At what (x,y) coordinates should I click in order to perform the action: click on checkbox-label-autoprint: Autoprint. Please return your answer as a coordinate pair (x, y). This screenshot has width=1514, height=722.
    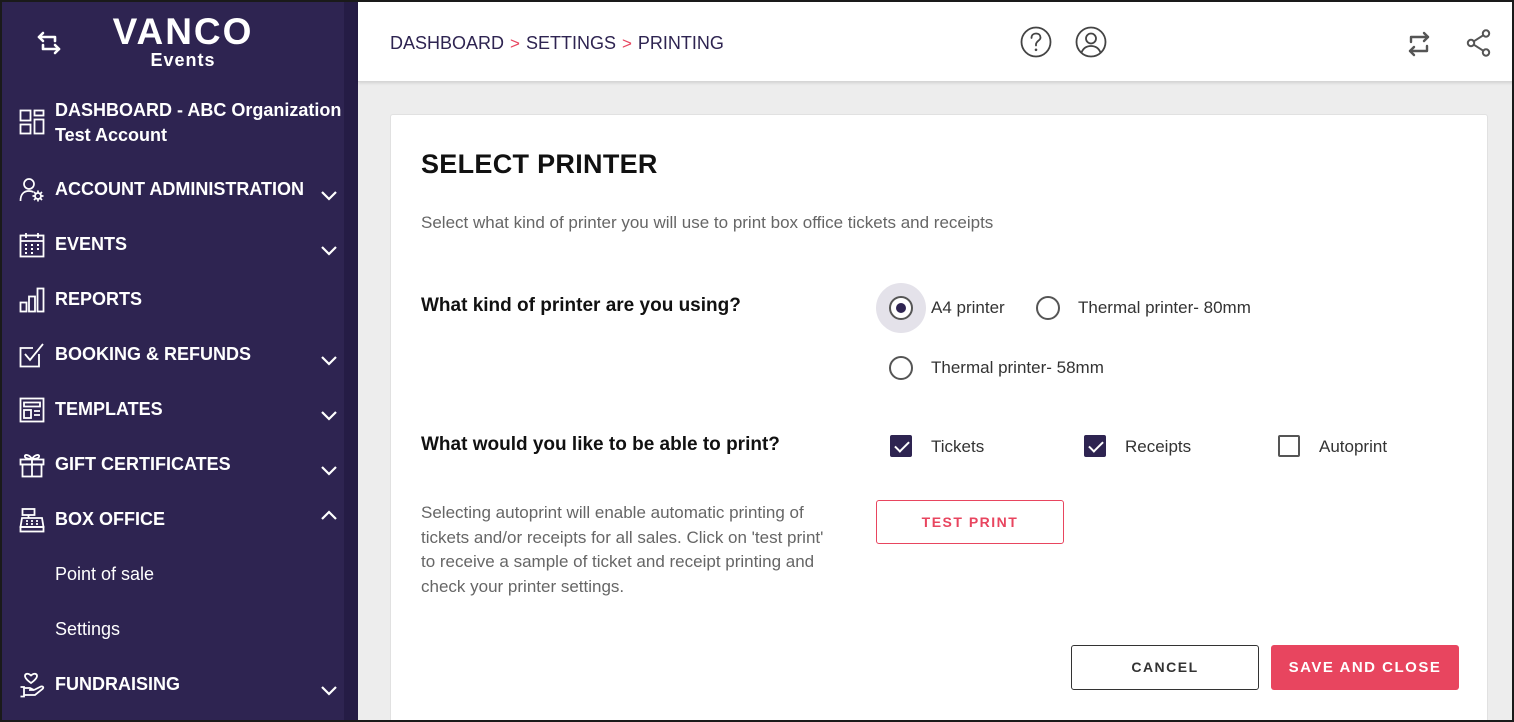
    Looking at the image, I should click on (1353, 447).